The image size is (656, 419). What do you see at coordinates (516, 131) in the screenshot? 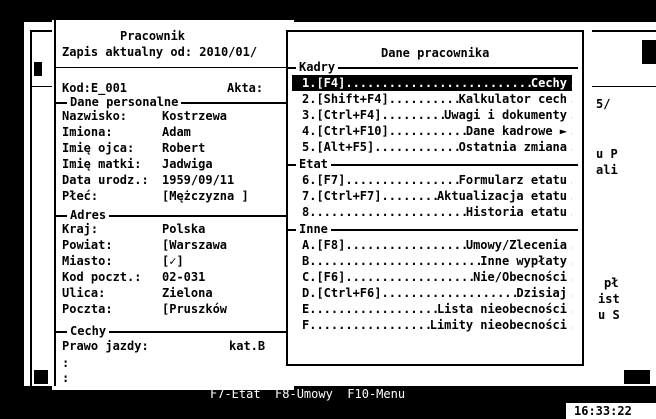
I see `menu-item-label: Dane kadrowe ►` at bounding box center [516, 131].